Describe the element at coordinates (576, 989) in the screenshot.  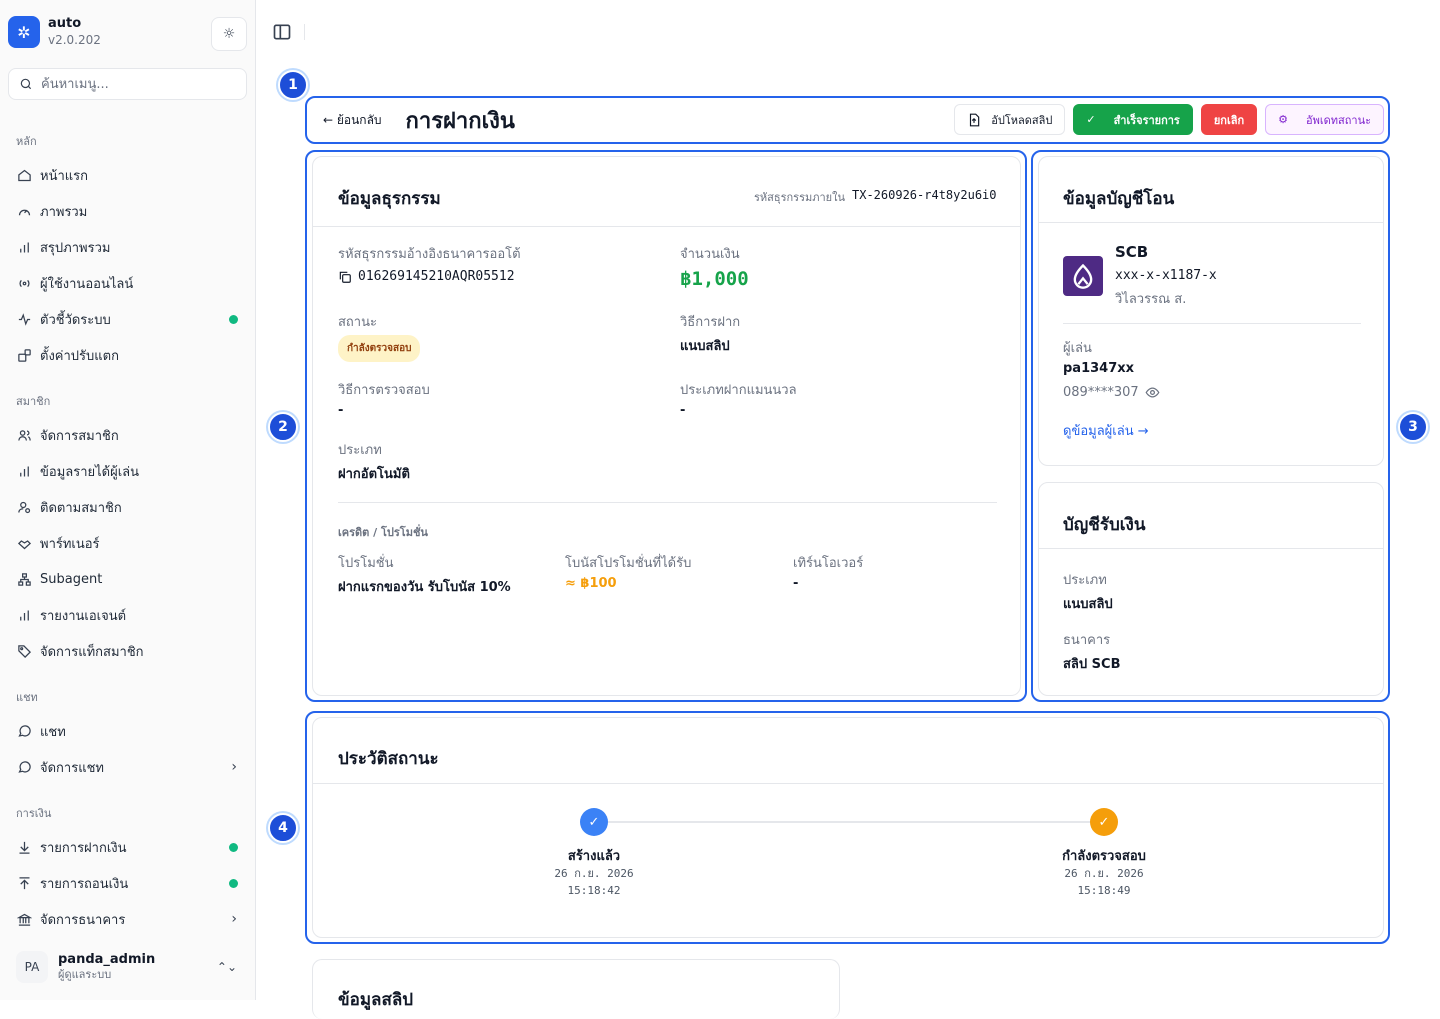
I see `slip-info-card: ข้อมูลสลิป` at that location.